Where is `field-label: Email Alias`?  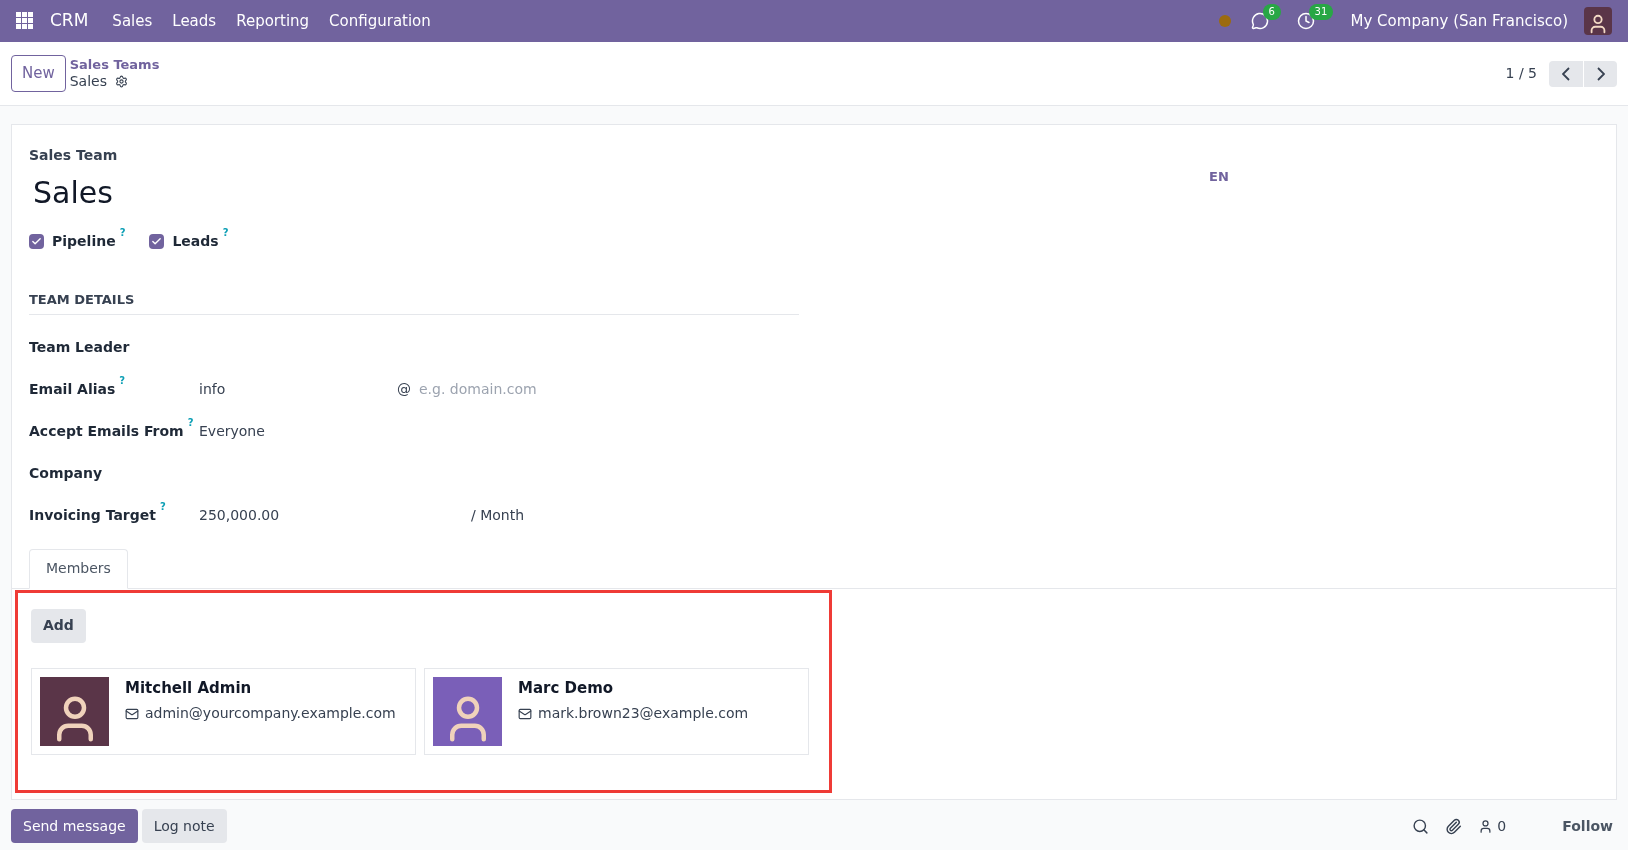
field-label: Email Alias is located at coordinates (72, 389).